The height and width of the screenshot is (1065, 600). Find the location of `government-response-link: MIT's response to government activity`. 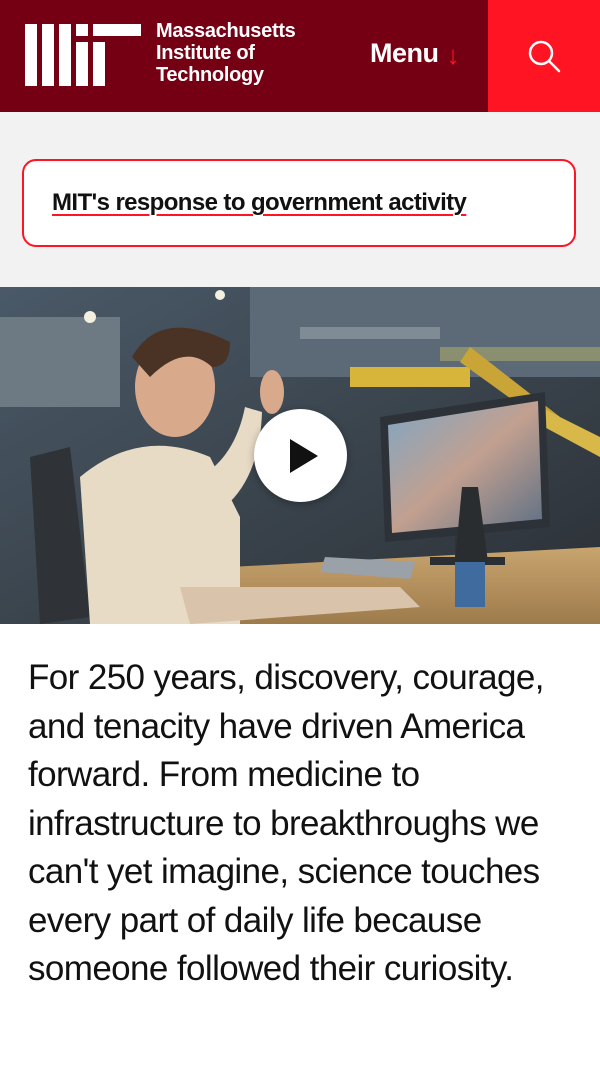

government-response-link: MIT's response to government activity is located at coordinates (259, 203).